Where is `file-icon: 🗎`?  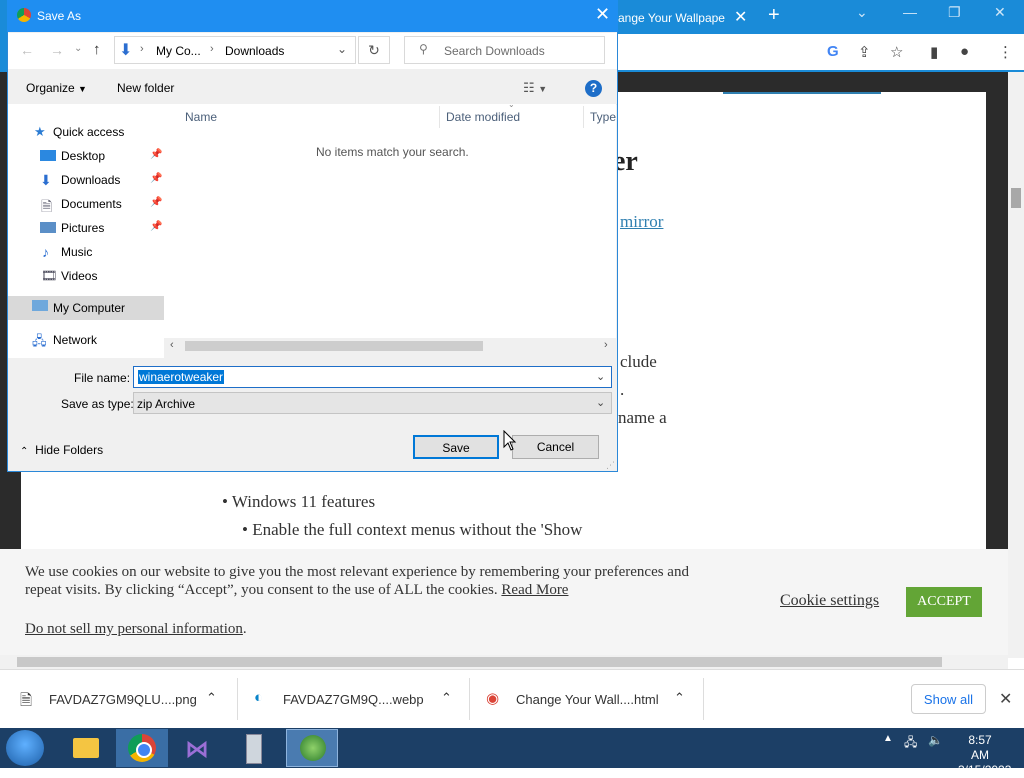
file-icon: 🗎 is located at coordinates (26, 700).